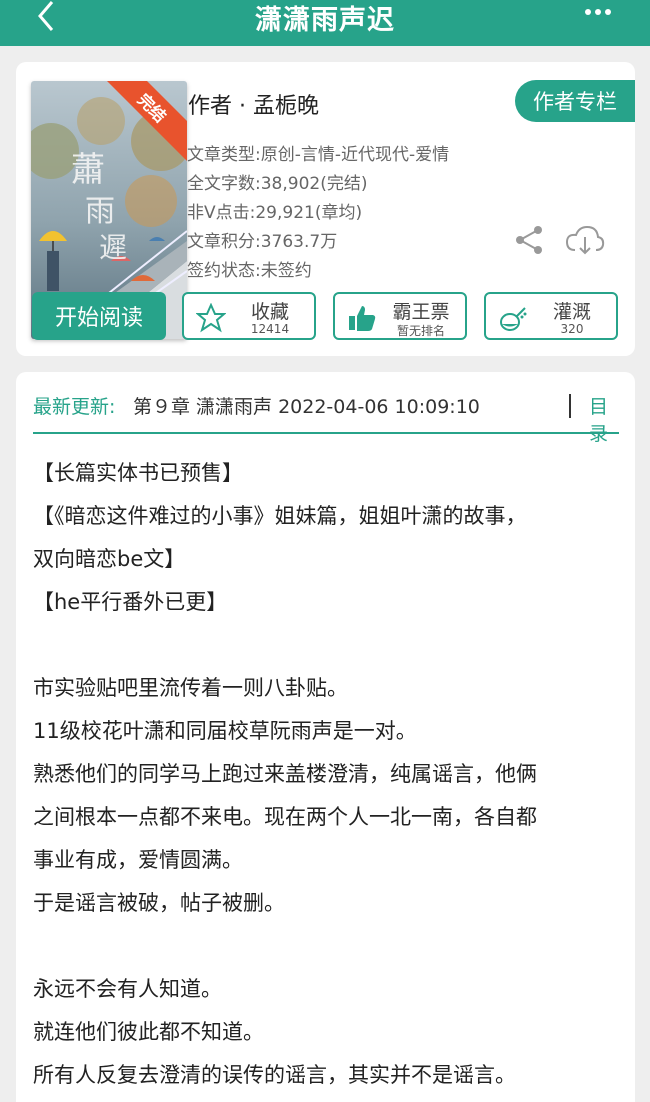  I want to click on table-of-contents-link: 目录, so click(604, 419).